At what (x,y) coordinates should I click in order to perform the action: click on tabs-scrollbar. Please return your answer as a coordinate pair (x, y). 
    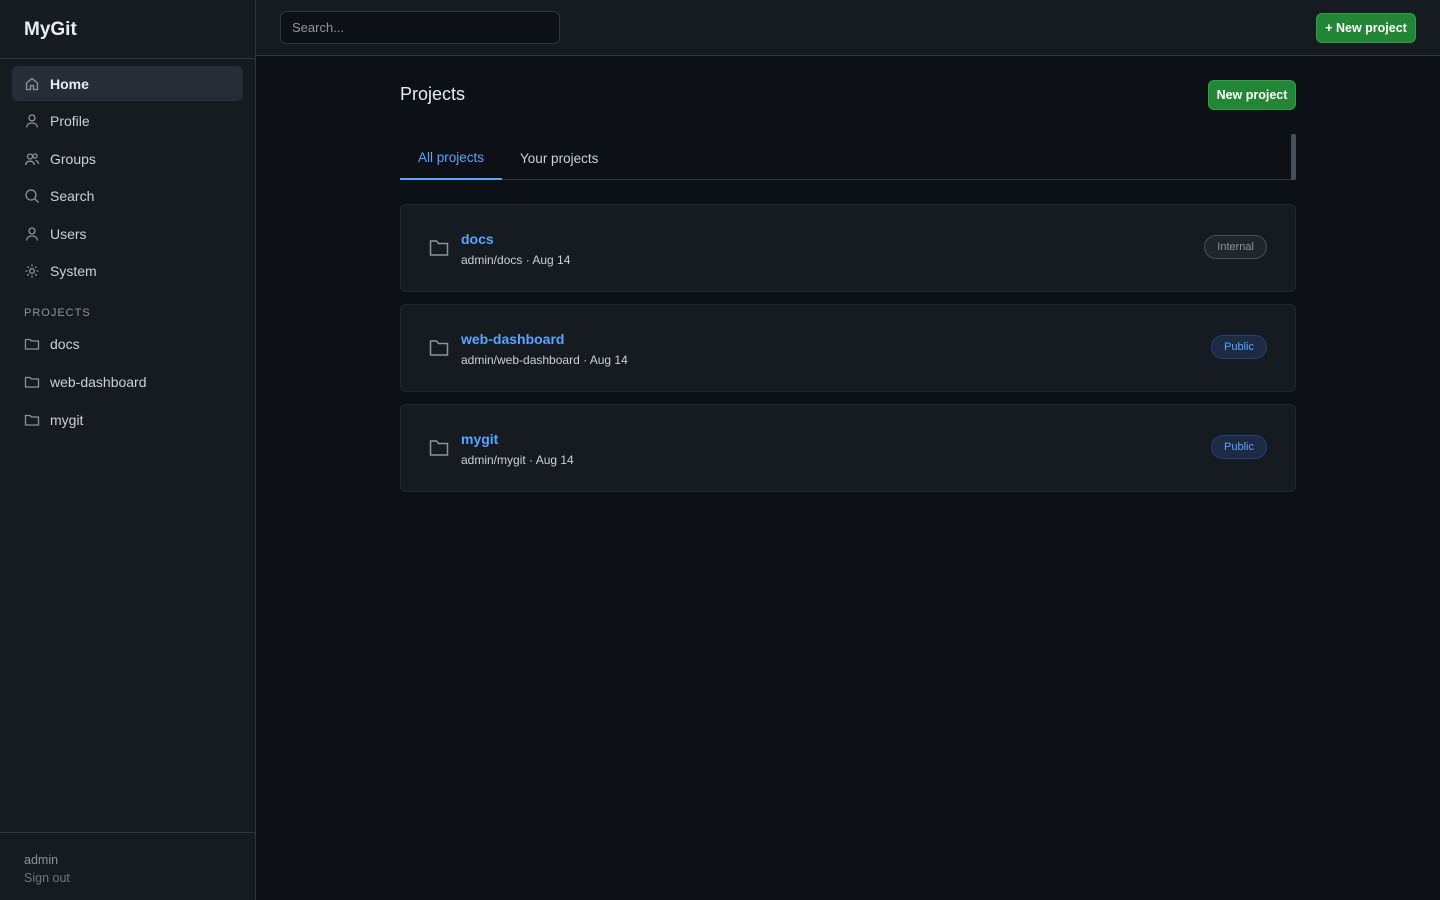
    Looking at the image, I should click on (1293, 157).